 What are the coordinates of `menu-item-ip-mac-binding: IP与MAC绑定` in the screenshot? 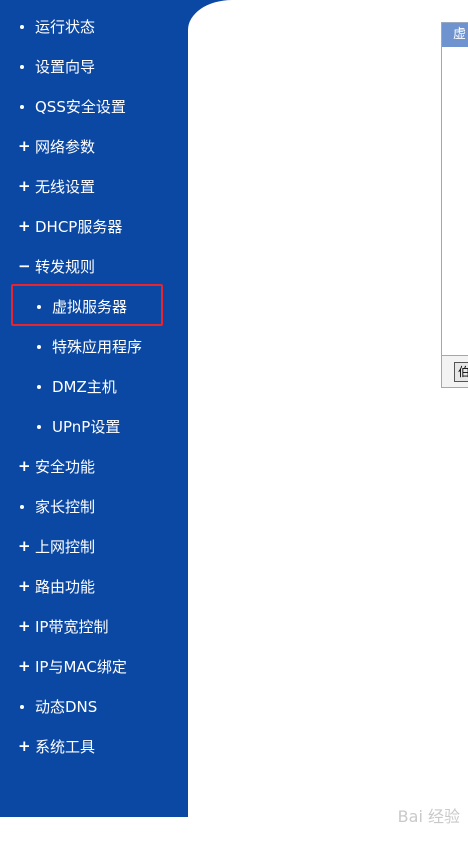 It's located at (94, 667).